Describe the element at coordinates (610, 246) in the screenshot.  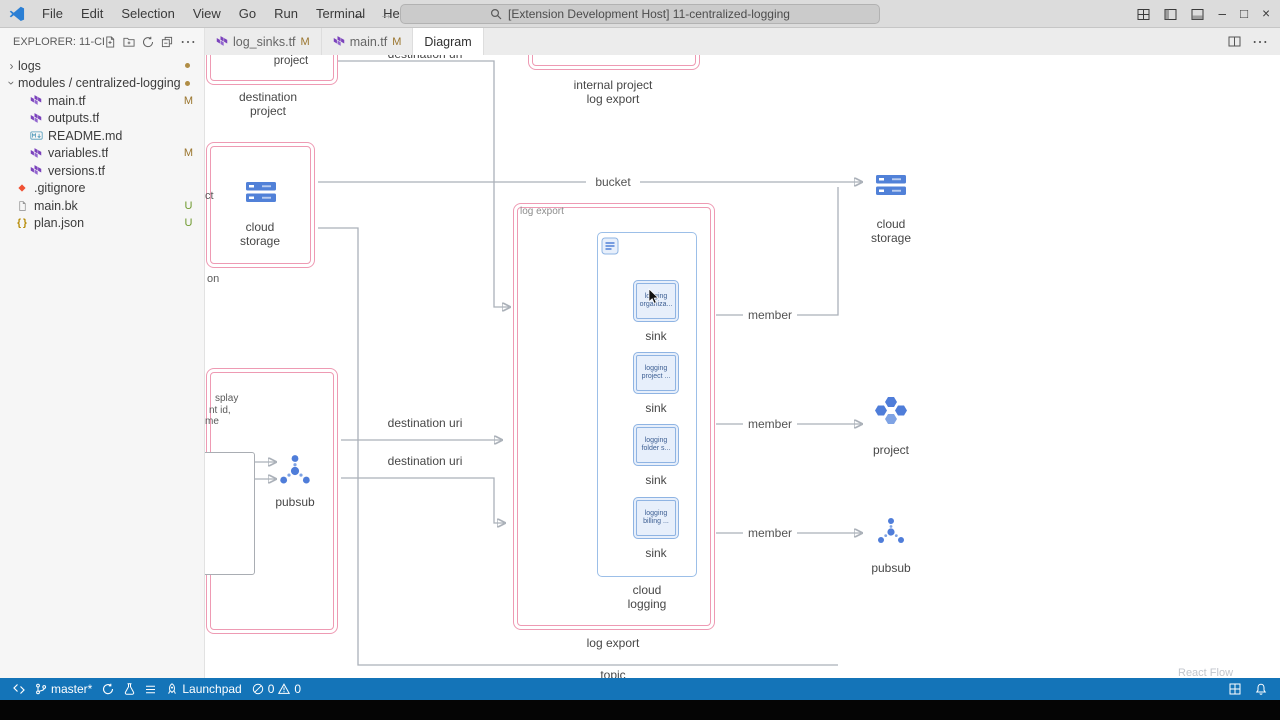
I see `logging-icon` at that location.